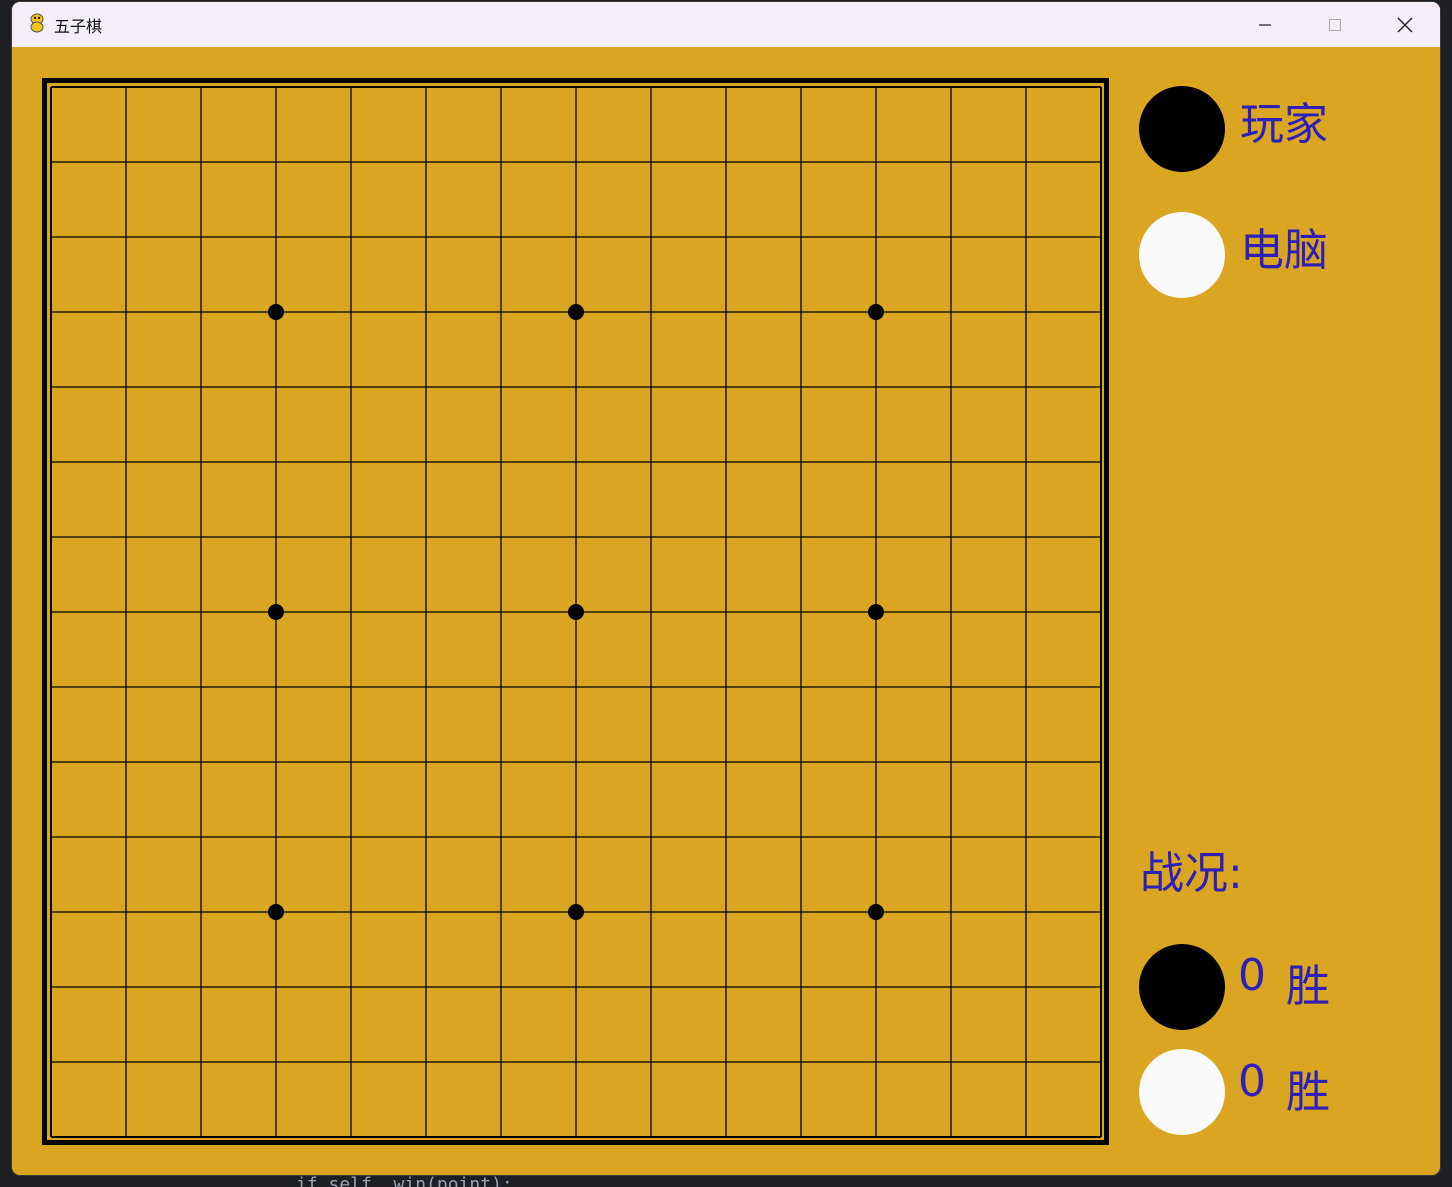 Image resolution: width=1452 pixels, height=1187 pixels. I want to click on computer-stone-indicator, so click(1182, 255).